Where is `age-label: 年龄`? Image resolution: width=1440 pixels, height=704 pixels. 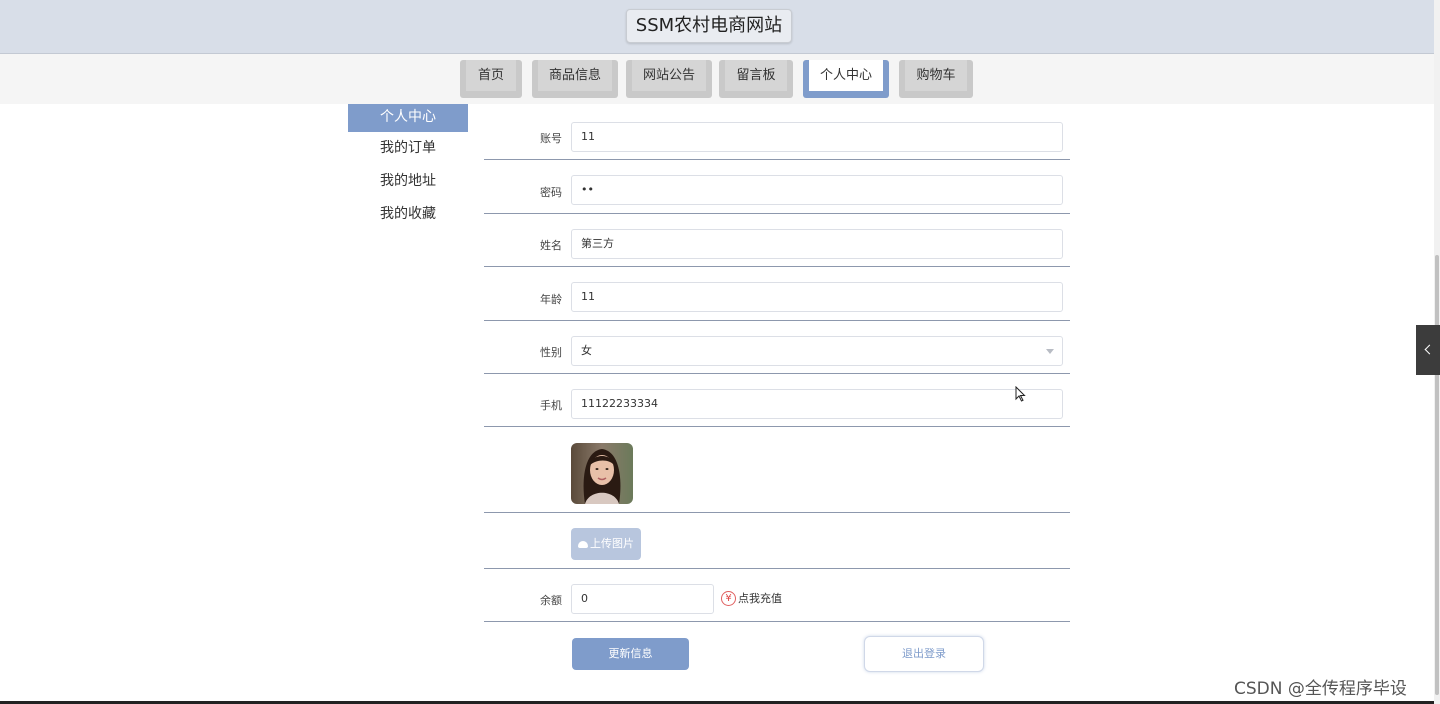 age-label: 年龄 is located at coordinates (551, 299).